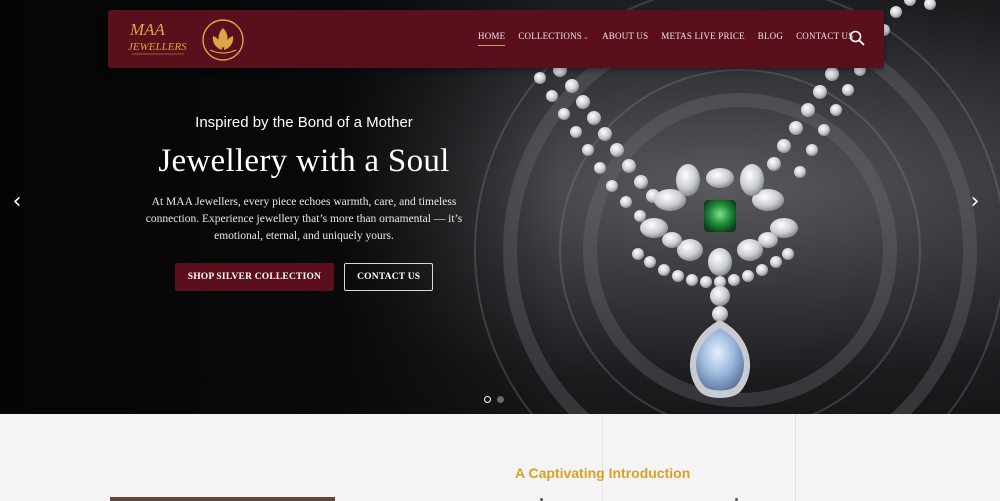 This screenshot has height=501, width=1000. What do you see at coordinates (492, 38) in the screenshot?
I see `nav-home: HOME` at bounding box center [492, 38].